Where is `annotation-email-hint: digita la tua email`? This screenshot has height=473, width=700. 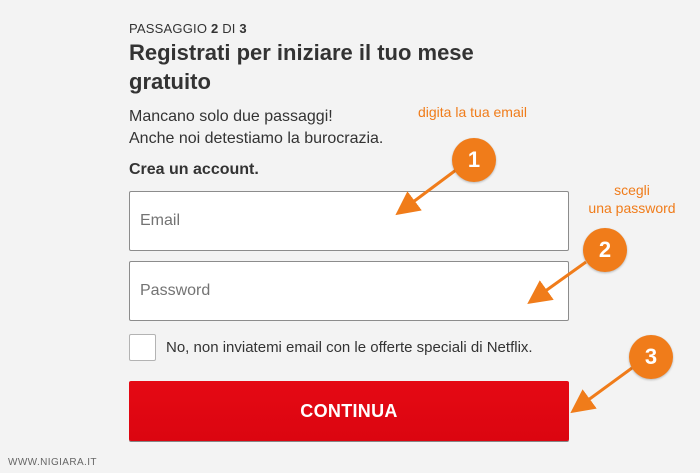
annotation-email-hint: digita la tua email is located at coordinates (472, 112).